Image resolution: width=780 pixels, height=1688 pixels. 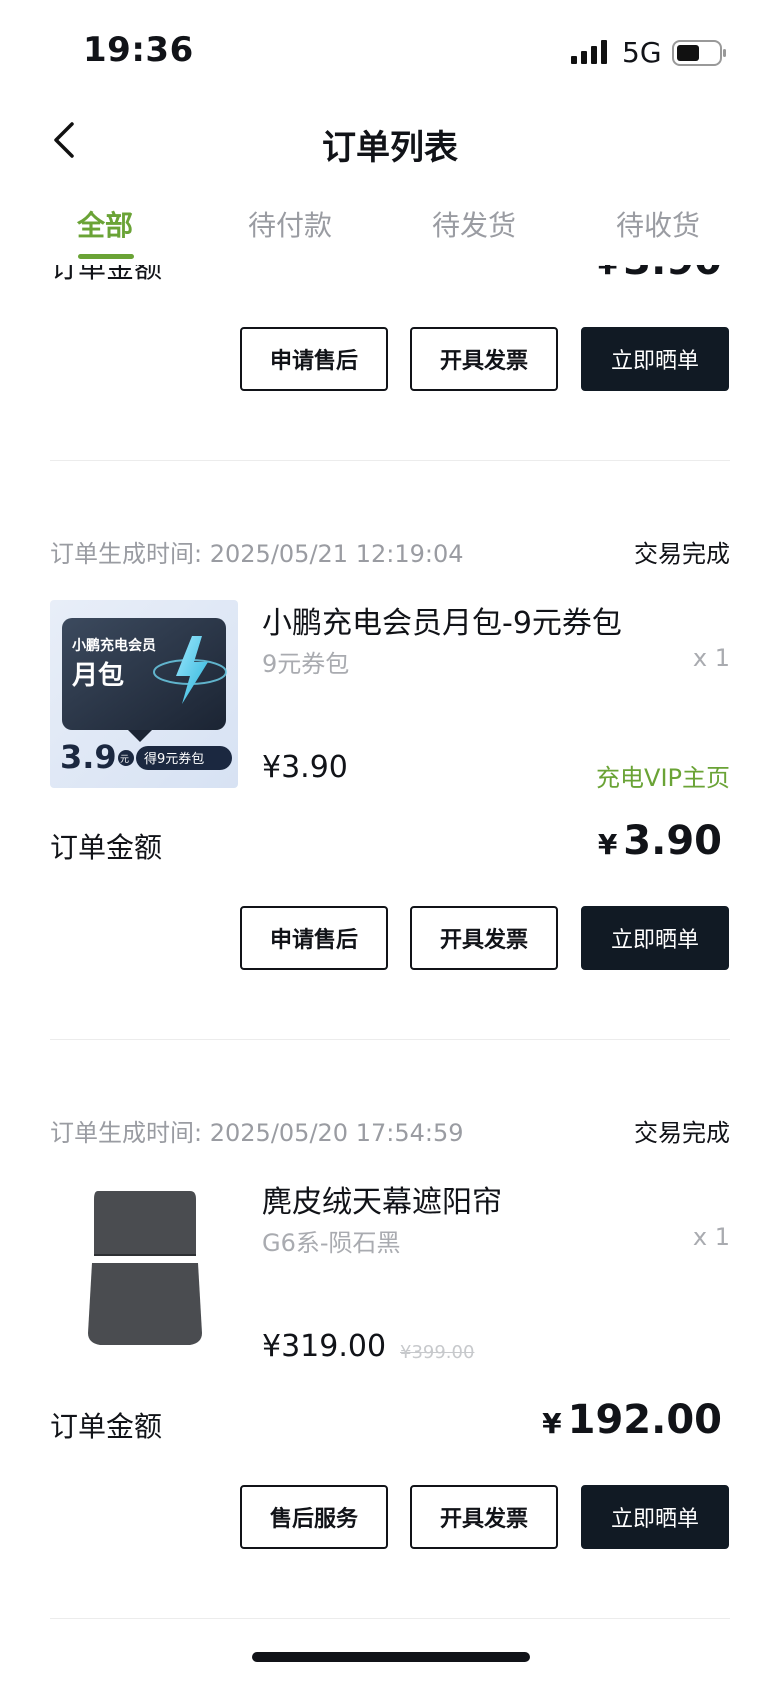 What do you see at coordinates (257, 554) in the screenshot?
I see `order-time: 订单生成时间: 2025/05/21 12:19:04` at bounding box center [257, 554].